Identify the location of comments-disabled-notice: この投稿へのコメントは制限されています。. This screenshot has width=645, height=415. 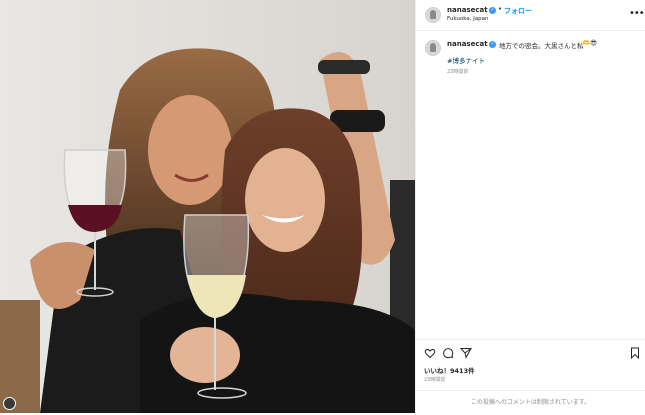
(530, 402).